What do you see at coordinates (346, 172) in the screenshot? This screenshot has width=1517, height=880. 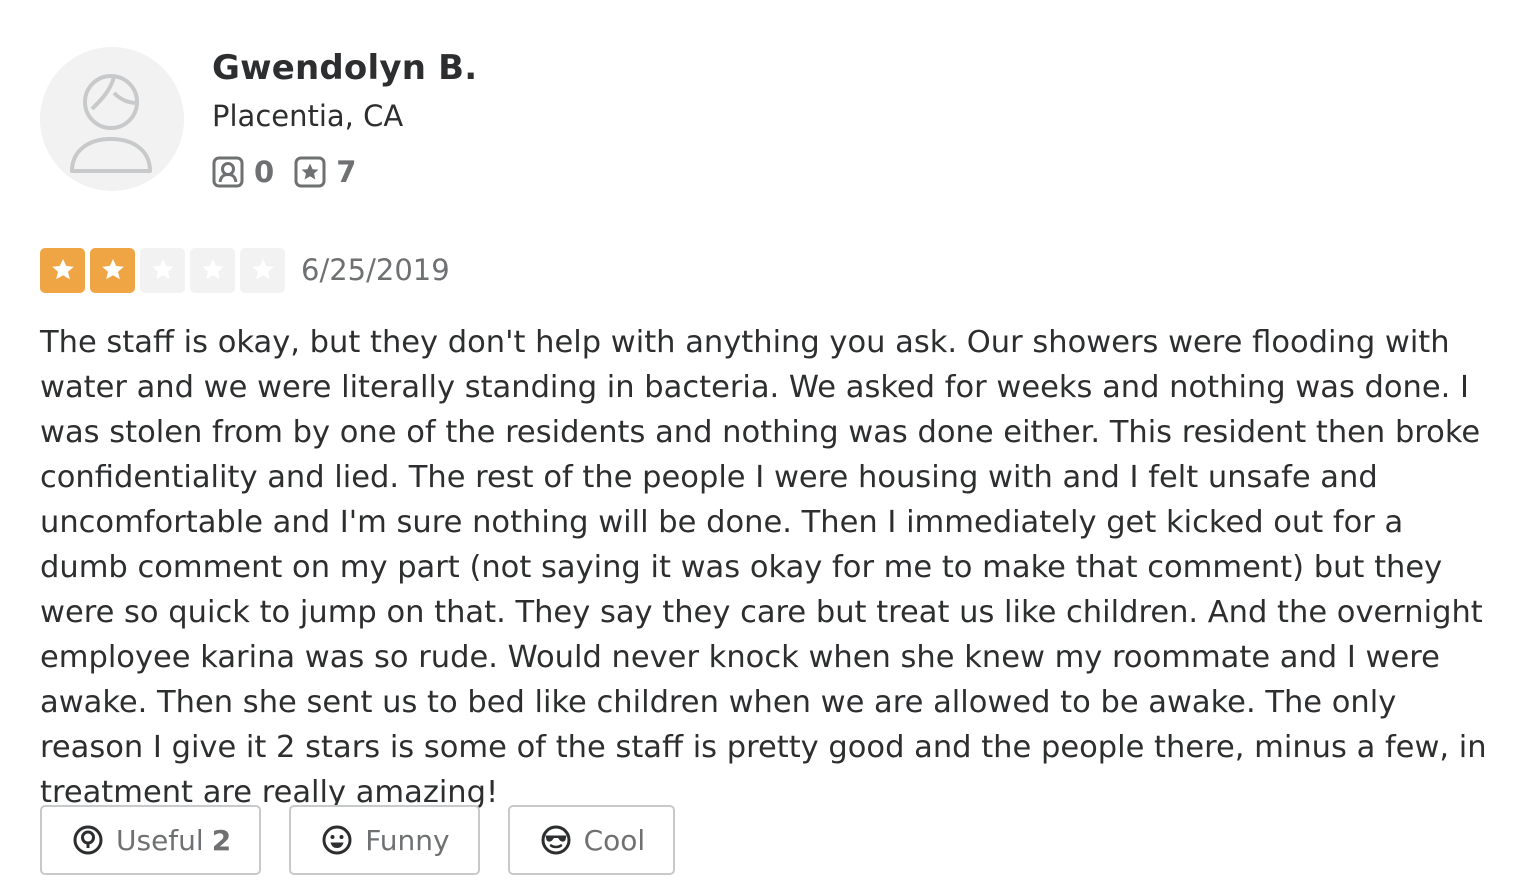 I see `reviews-count: 7` at bounding box center [346, 172].